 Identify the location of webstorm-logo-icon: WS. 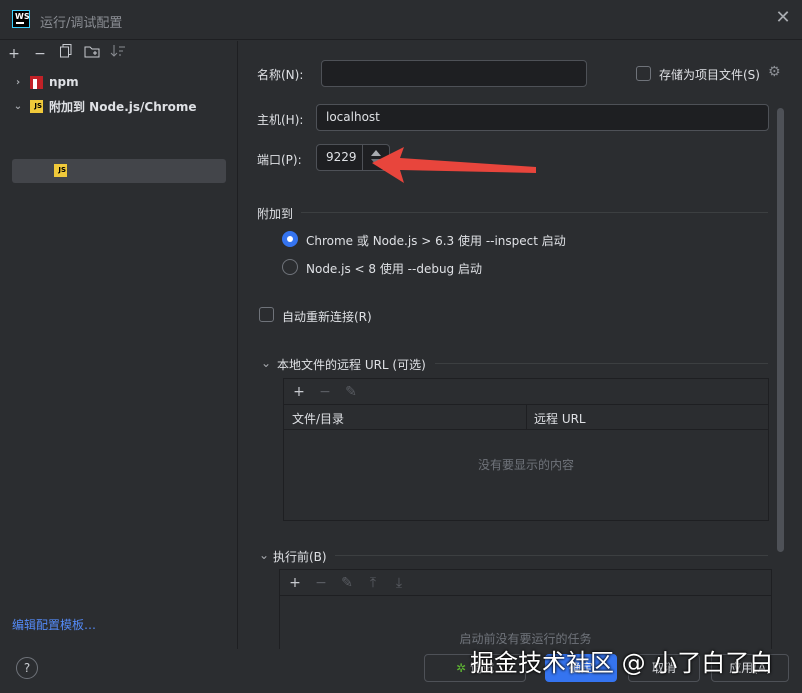
(21, 19).